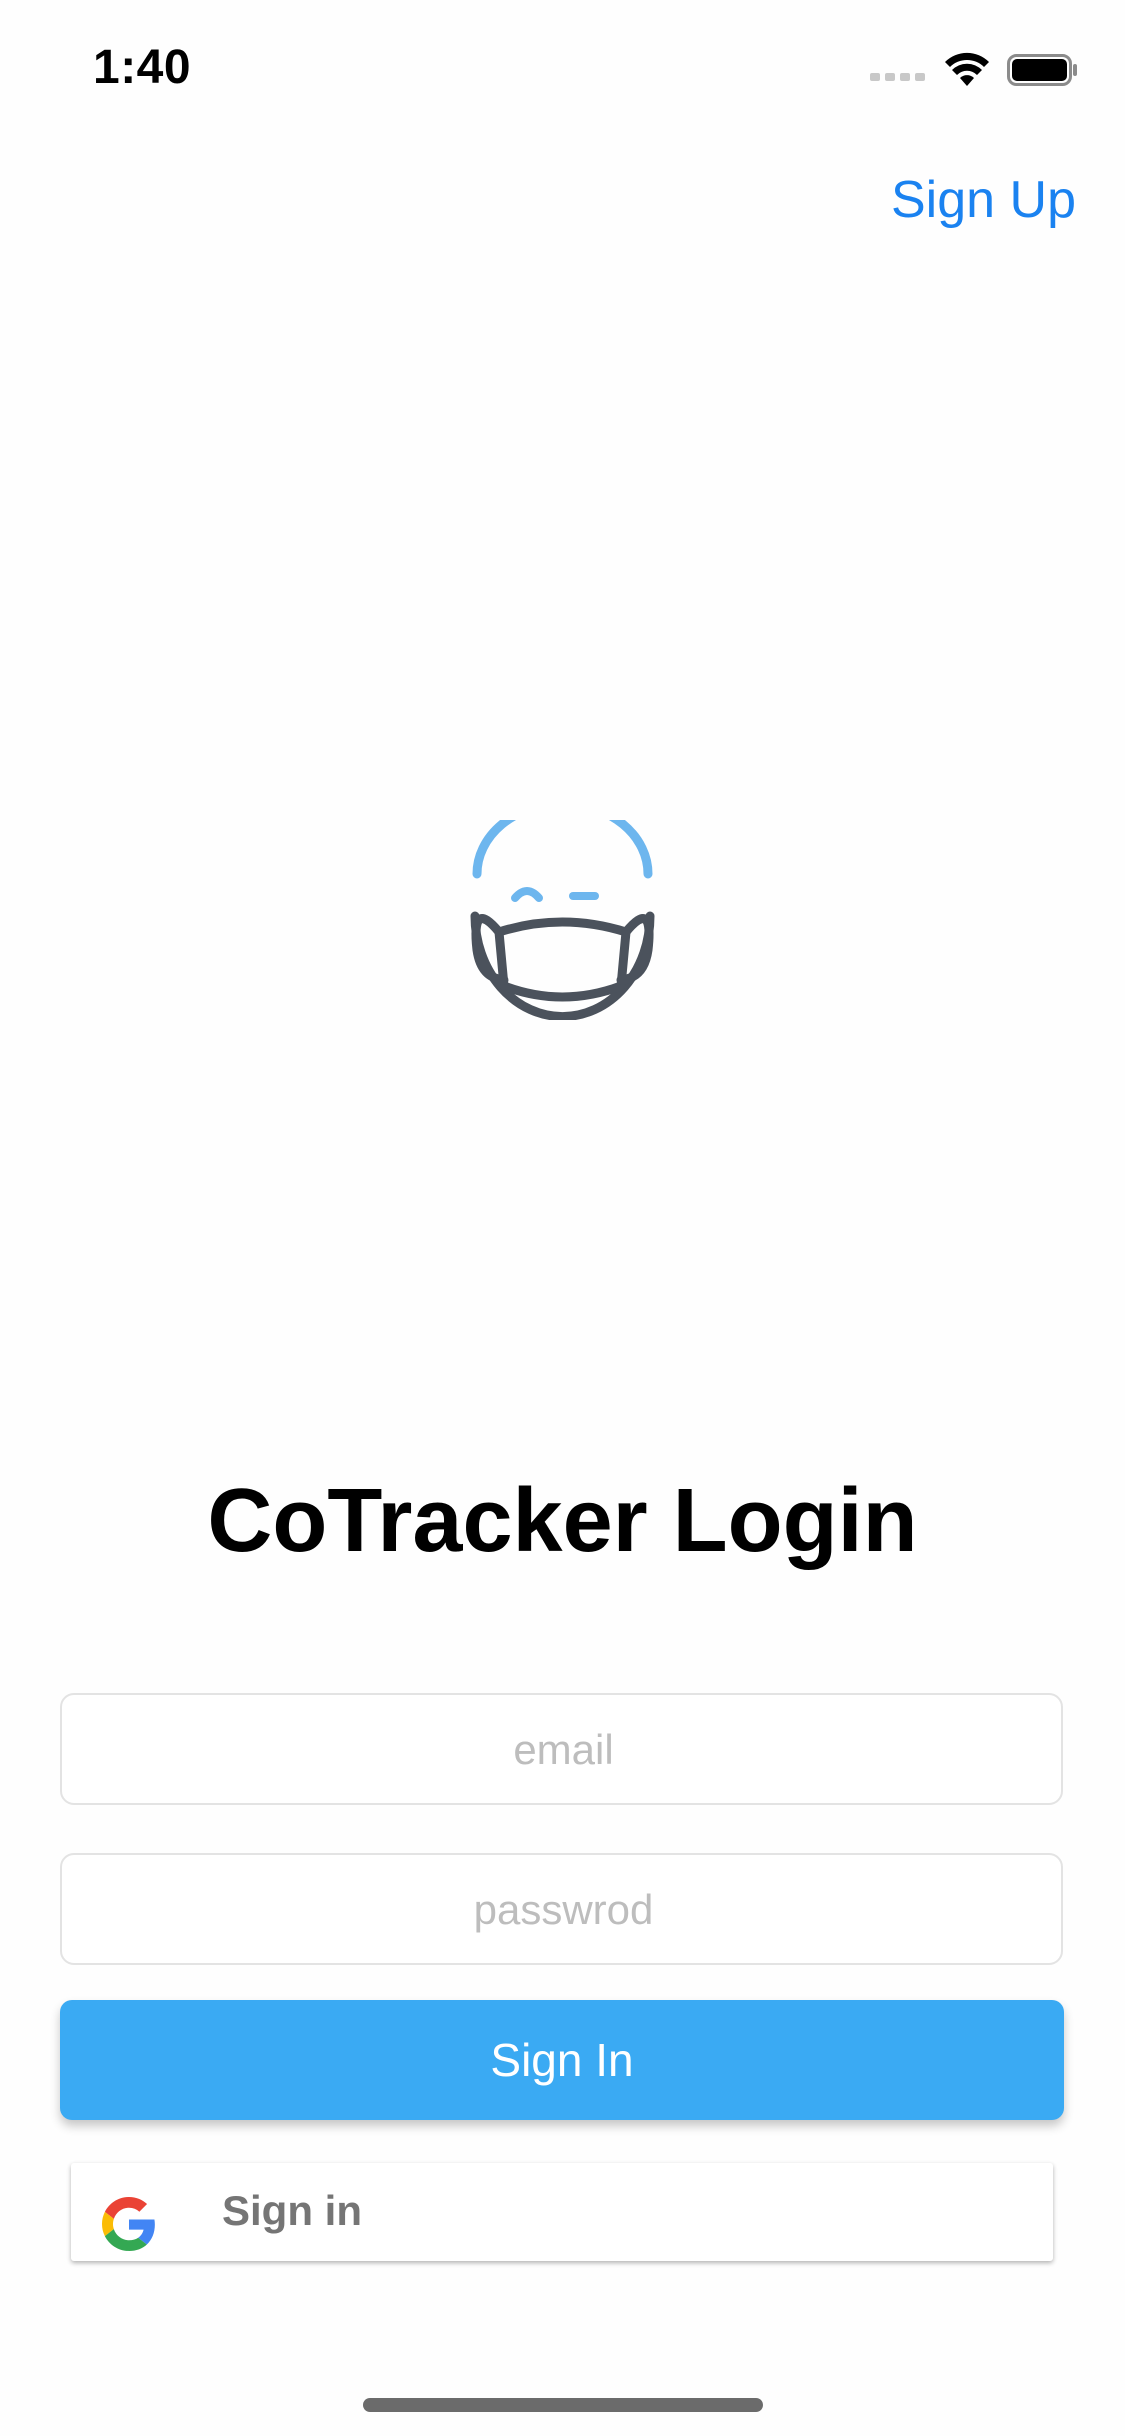 The height and width of the screenshot is (2436, 1125). Describe the element at coordinates (563, 2405) in the screenshot. I see `home-indicator` at that location.